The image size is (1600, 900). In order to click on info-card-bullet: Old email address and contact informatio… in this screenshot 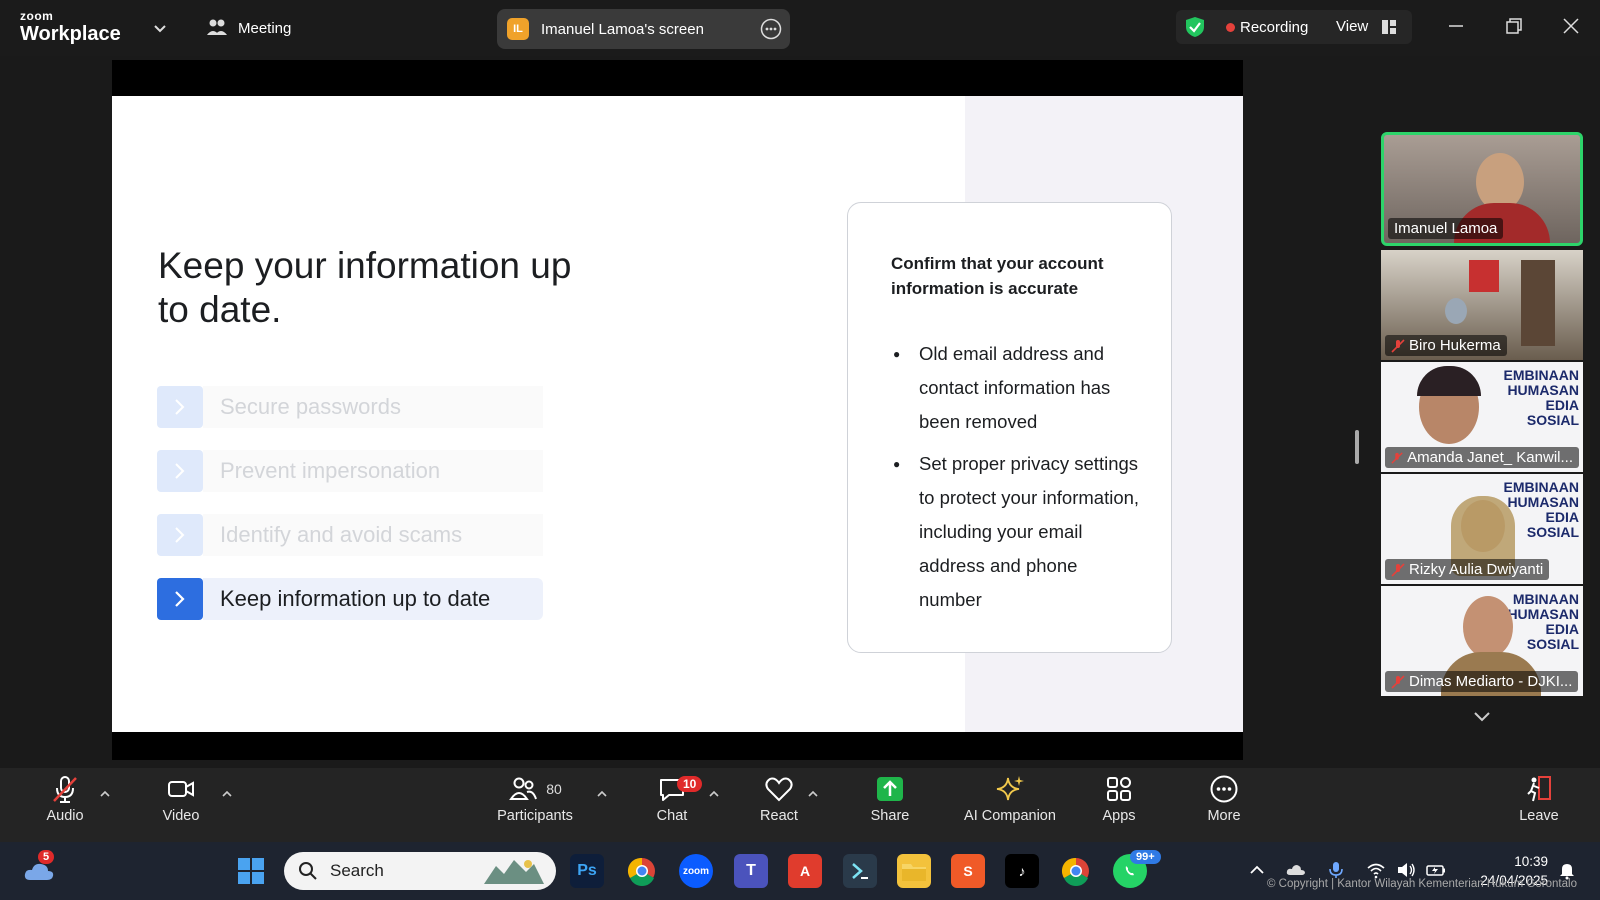, I will do `click(1016, 388)`.